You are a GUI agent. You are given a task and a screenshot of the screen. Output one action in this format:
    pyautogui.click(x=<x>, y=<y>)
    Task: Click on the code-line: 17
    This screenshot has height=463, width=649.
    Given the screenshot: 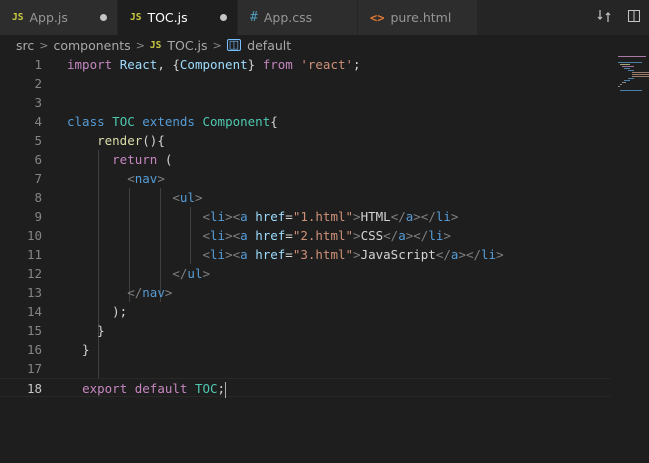 What is the action you would take?
    pyautogui.click(x=305, y=368)
    